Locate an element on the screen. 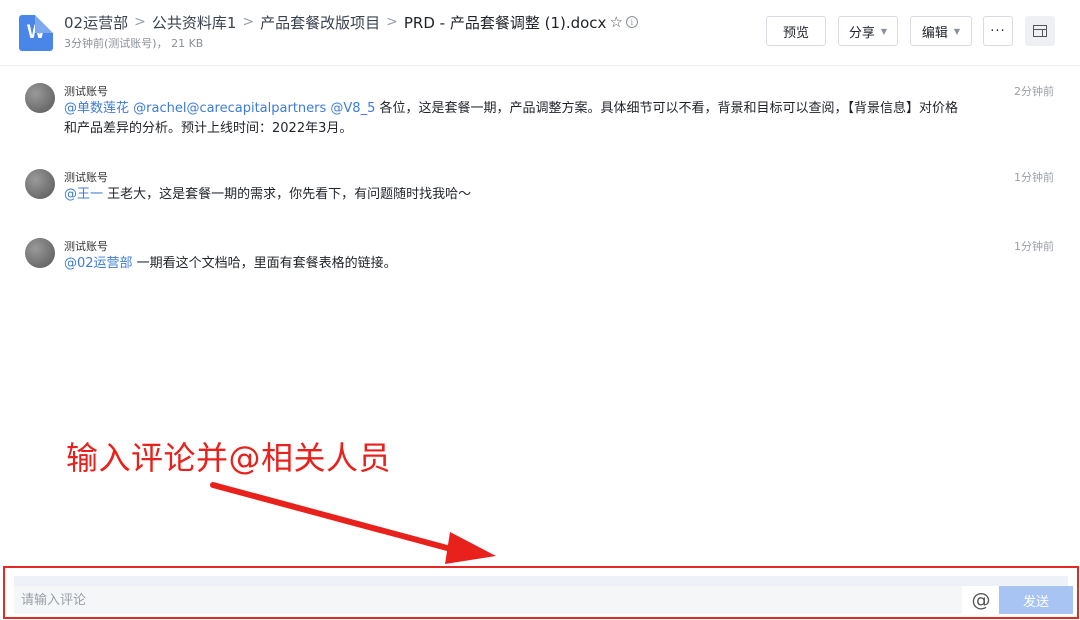 The height and width of the screenshot is (620, 1080). mention-at-button: @ is located at coordinates (981, 600).